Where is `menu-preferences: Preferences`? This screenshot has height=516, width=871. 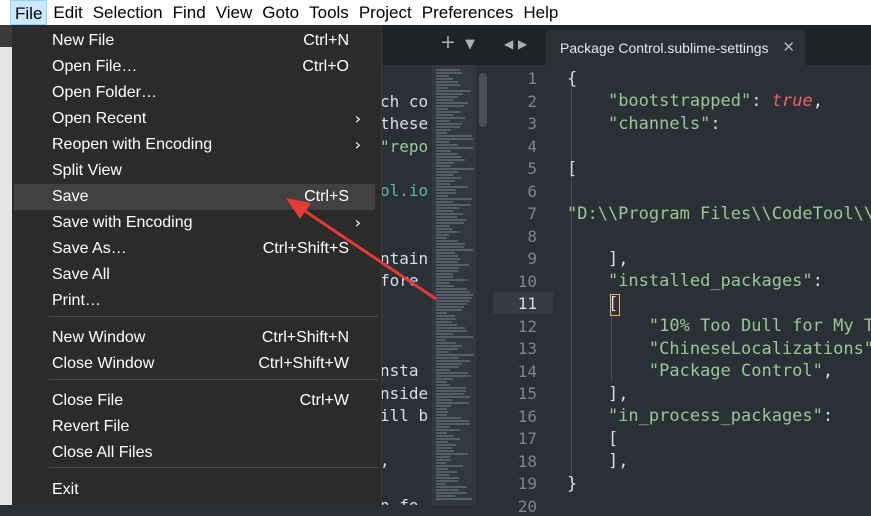 menu-preferences: Preferences is located at coordinates (468, 12).